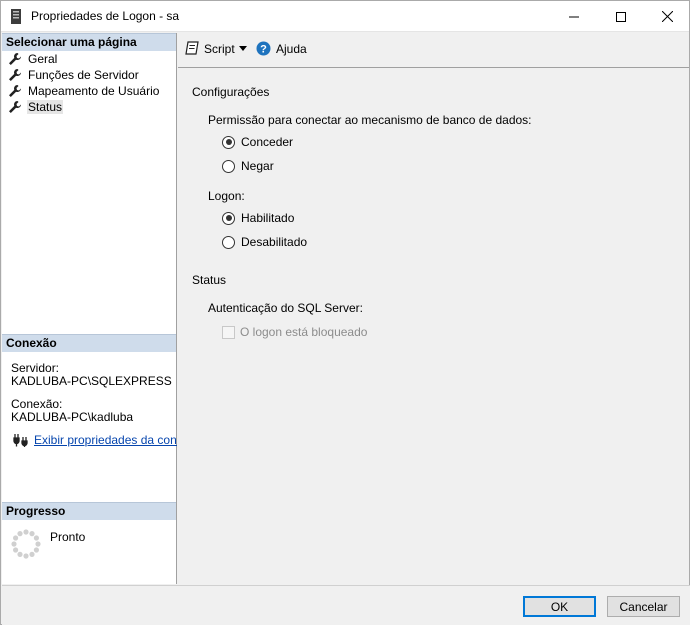 The image size is (690, 625). Describe the element at coordinates (346, 605) in the screenshot. I see `dialog-button-bar: OK Cancelar` at that location.